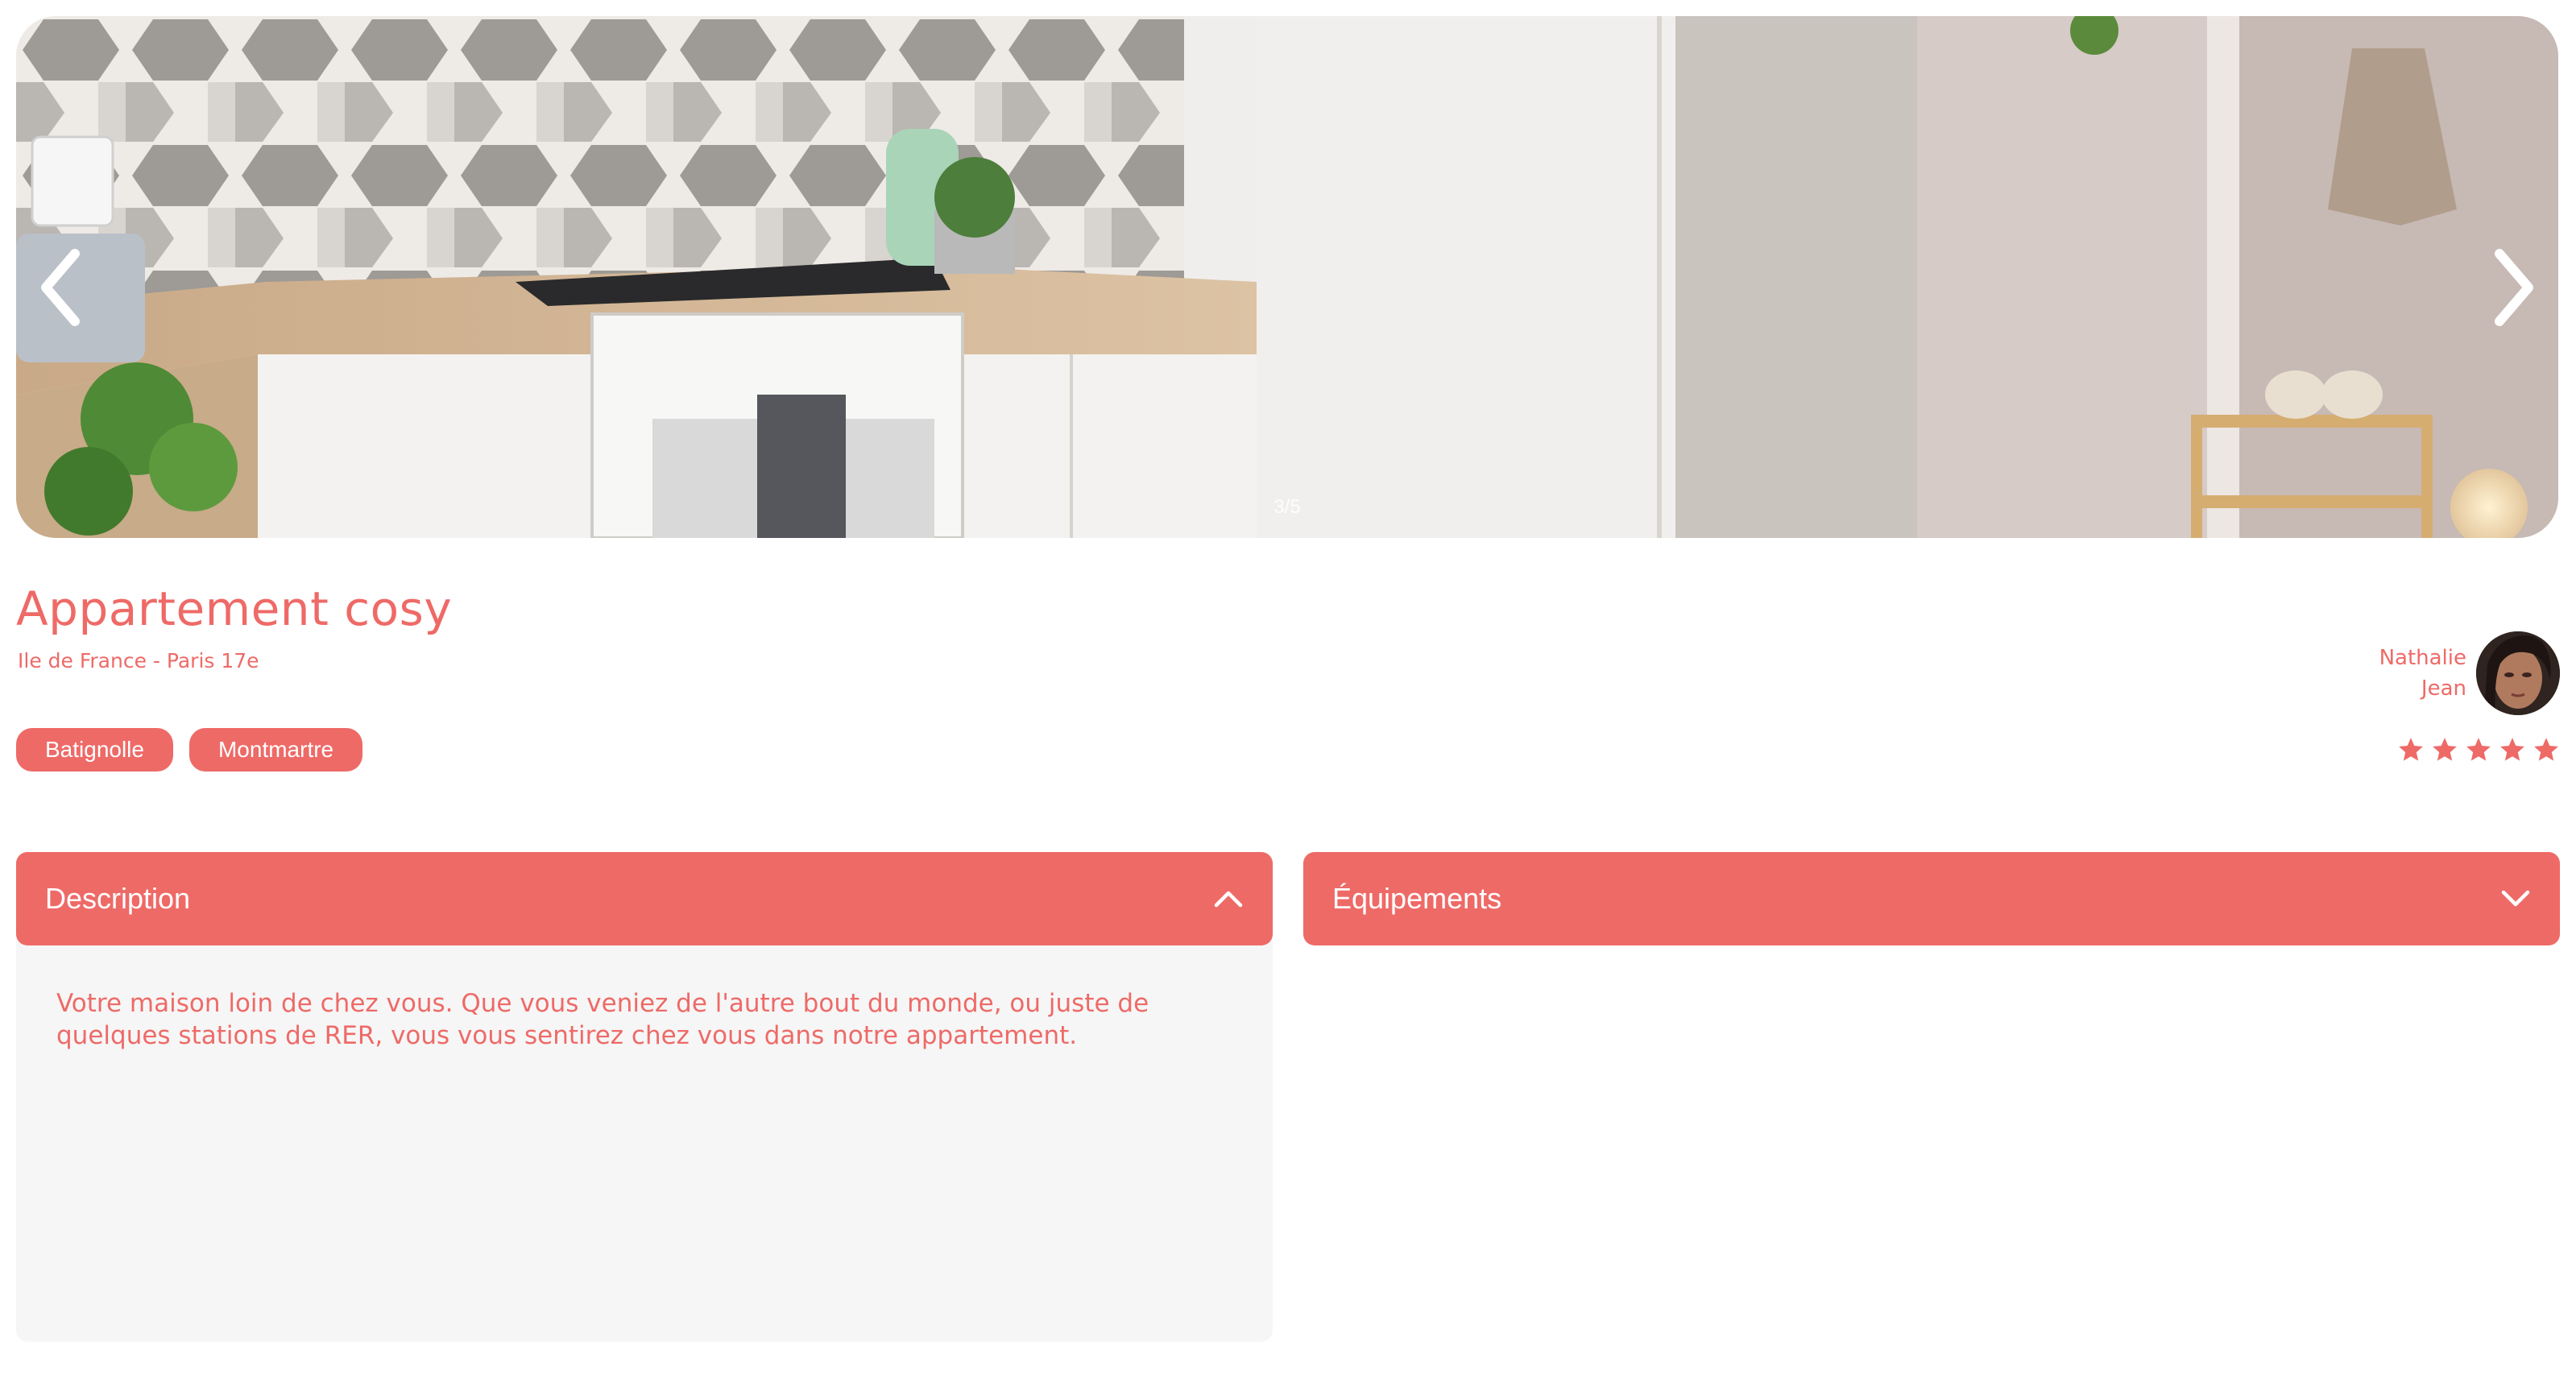 The width and height of the screenshot is (2576, 1390). What do you see at coordinates (644, 898) in the screenshot?
I see `description-collapse-header: Description` at bounding box center [644, 898].